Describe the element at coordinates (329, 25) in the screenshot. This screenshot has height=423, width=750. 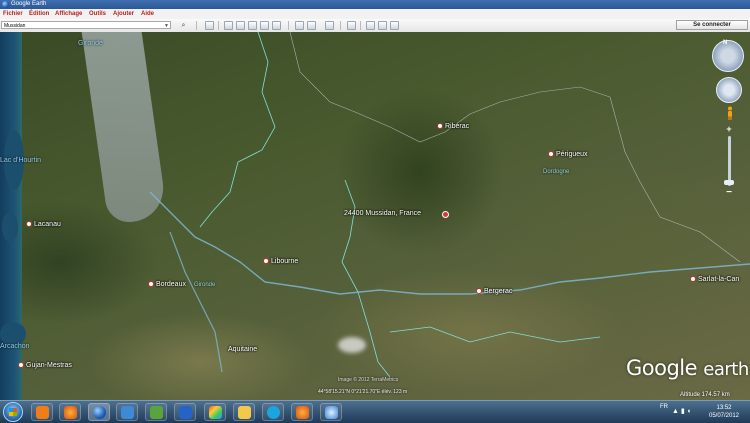
I see `planets-button` at that location.